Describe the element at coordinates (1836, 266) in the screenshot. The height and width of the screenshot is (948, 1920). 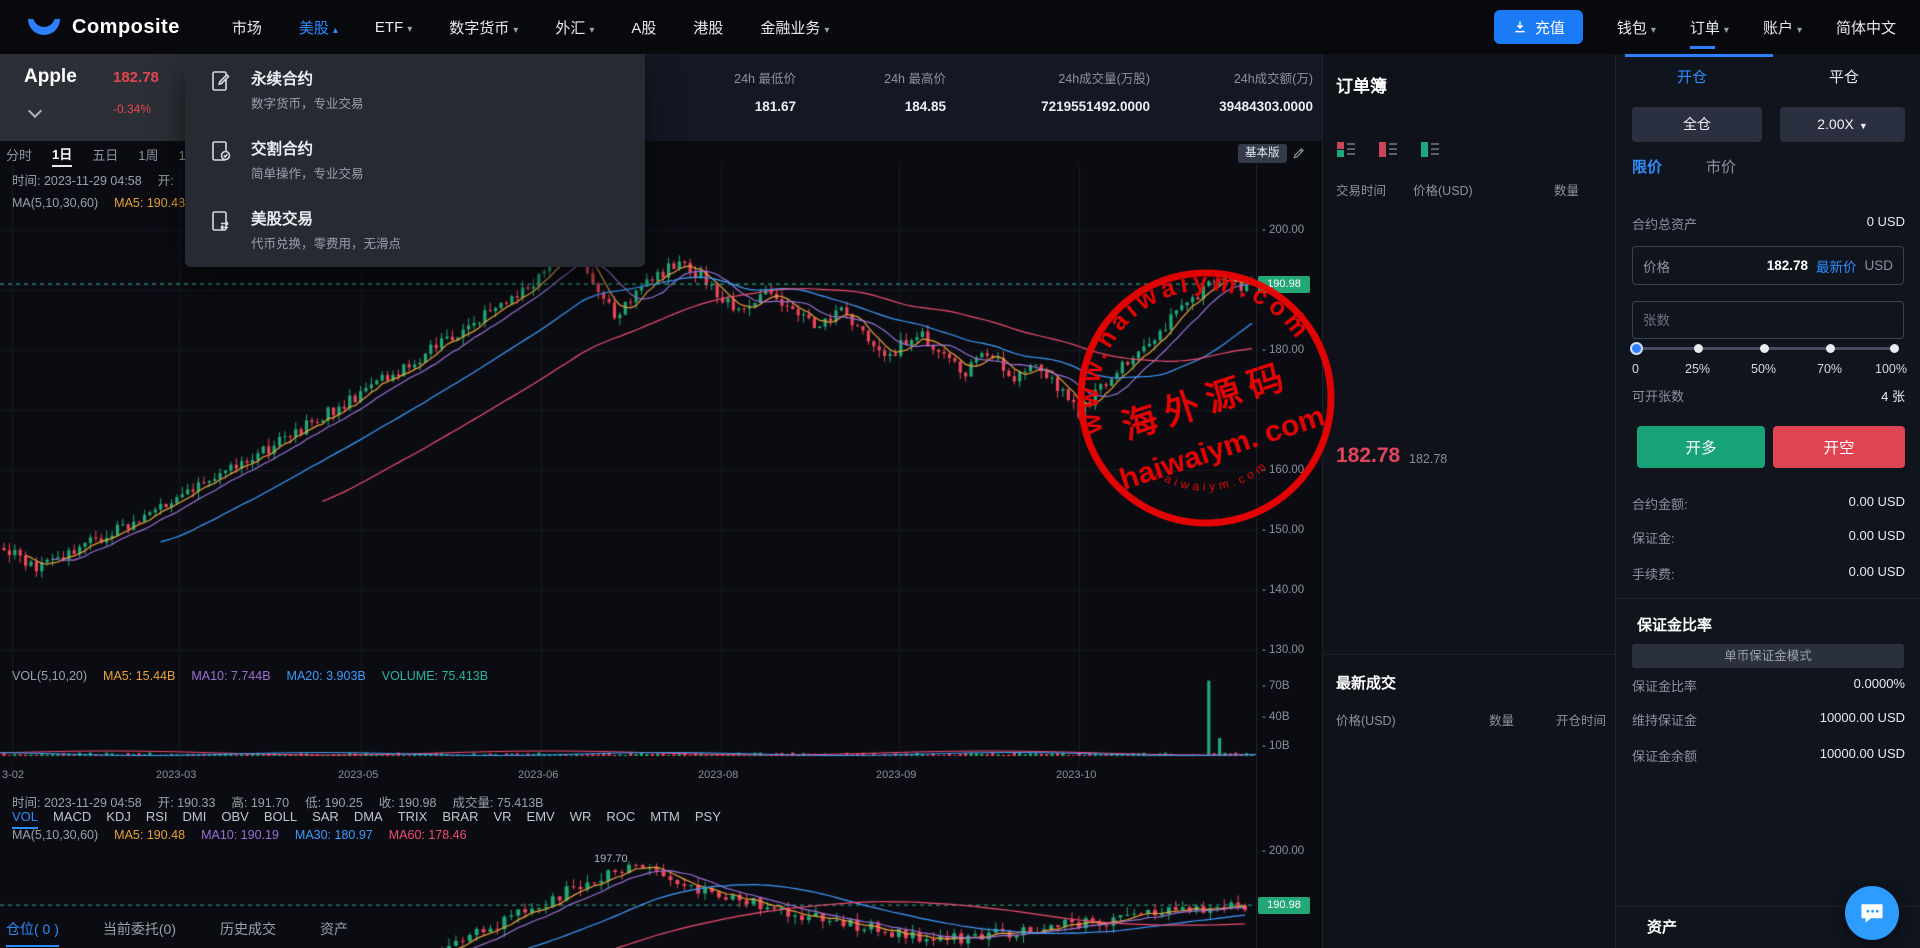
I see `use-latest-price-button: 最新价` at that location.